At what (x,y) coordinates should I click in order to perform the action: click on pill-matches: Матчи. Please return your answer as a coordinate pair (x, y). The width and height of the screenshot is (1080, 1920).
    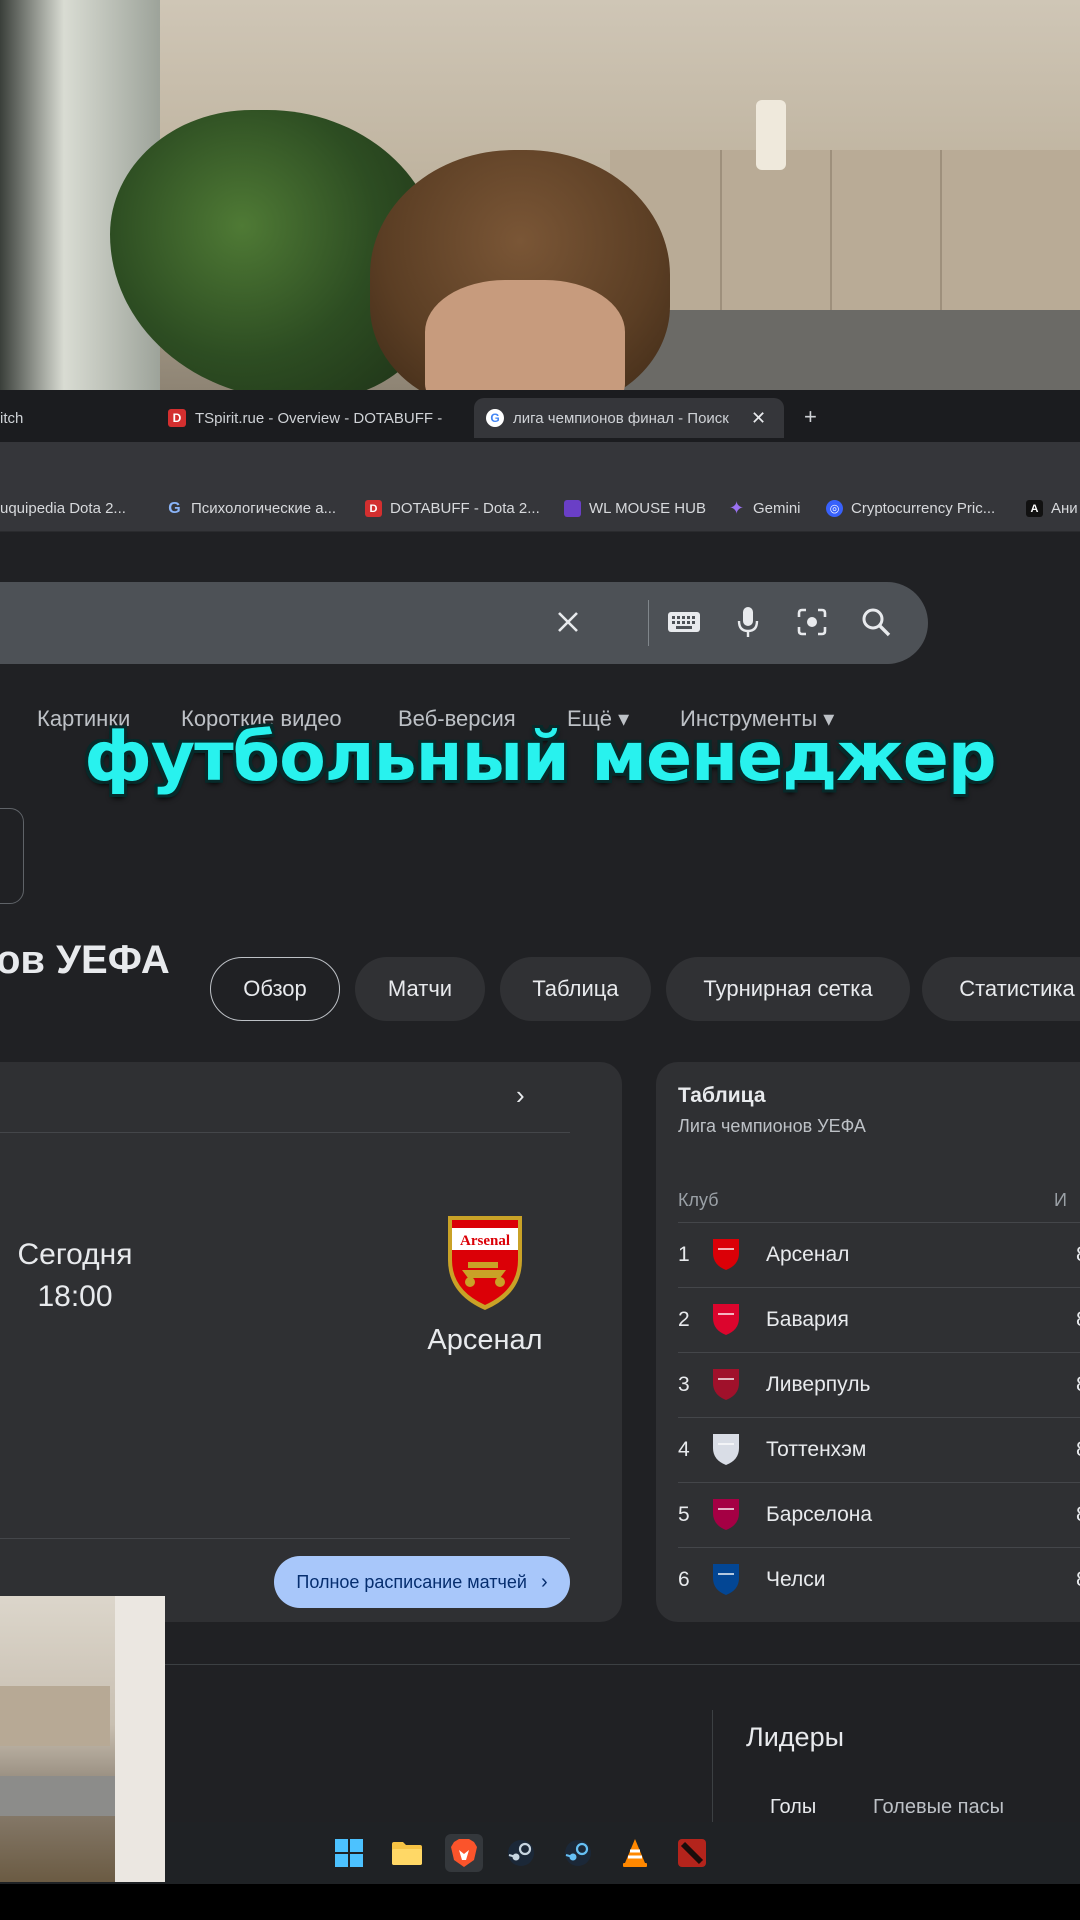
    Looking at the image, I should click on (420, 989).